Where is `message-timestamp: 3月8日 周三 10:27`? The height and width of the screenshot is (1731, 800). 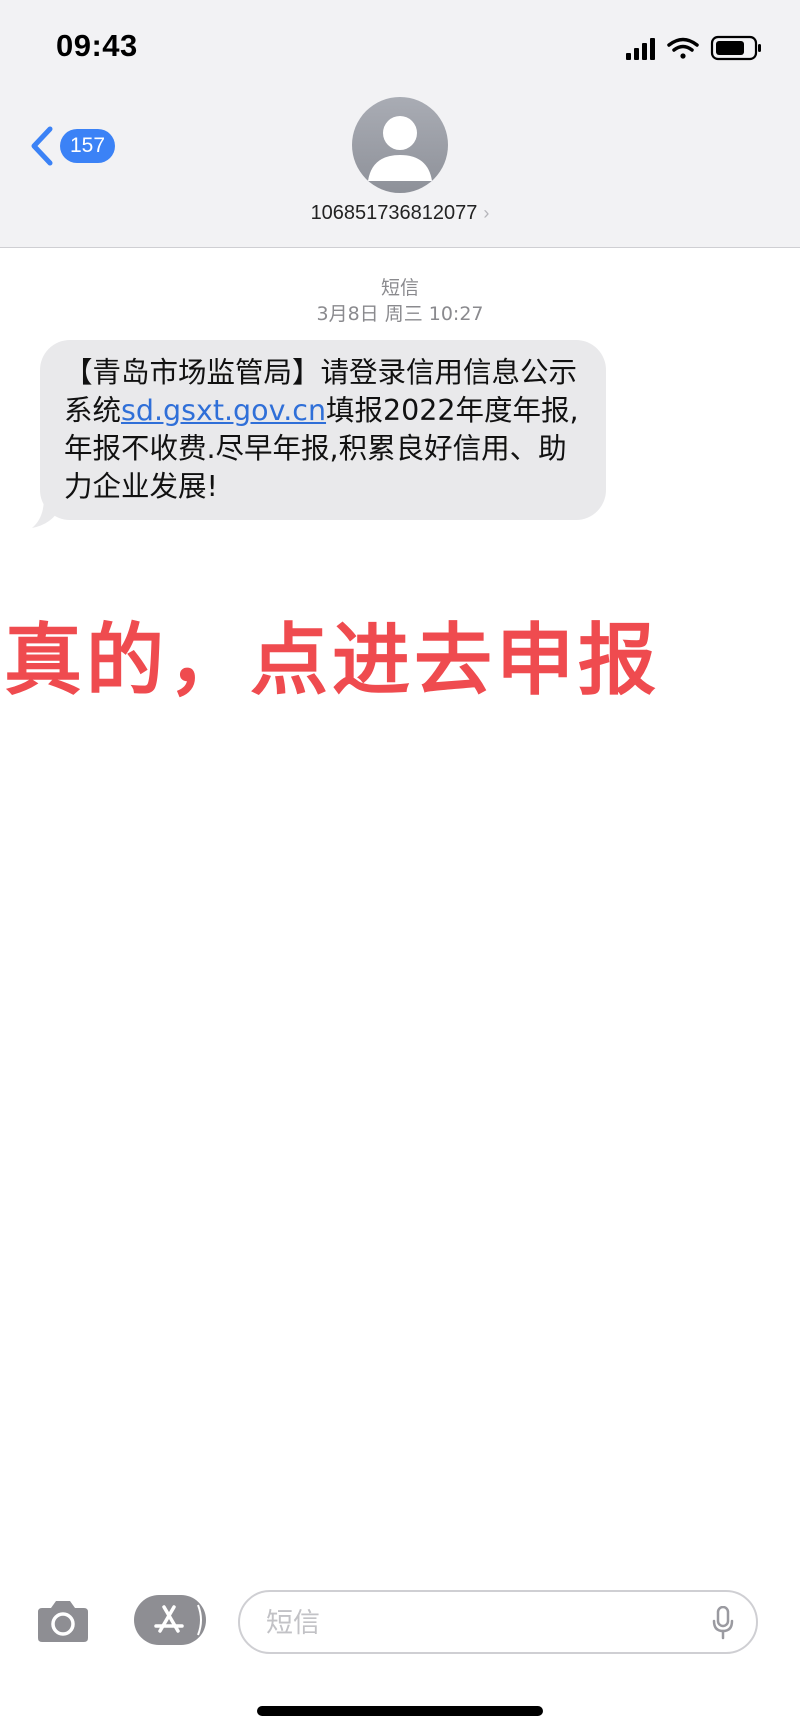
message-timestamp: 3月8日 周三 10:27 is located at coordinates (400, 314).